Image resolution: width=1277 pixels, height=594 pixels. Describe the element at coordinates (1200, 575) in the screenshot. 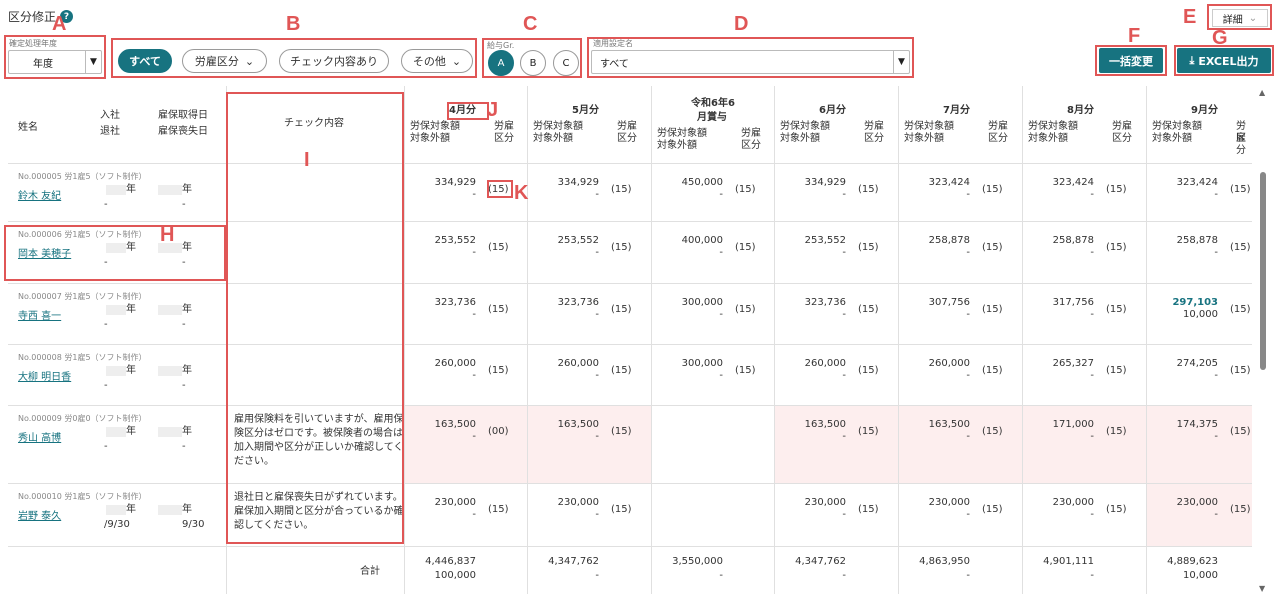

I see `total-exempt: 10,000` at that location.